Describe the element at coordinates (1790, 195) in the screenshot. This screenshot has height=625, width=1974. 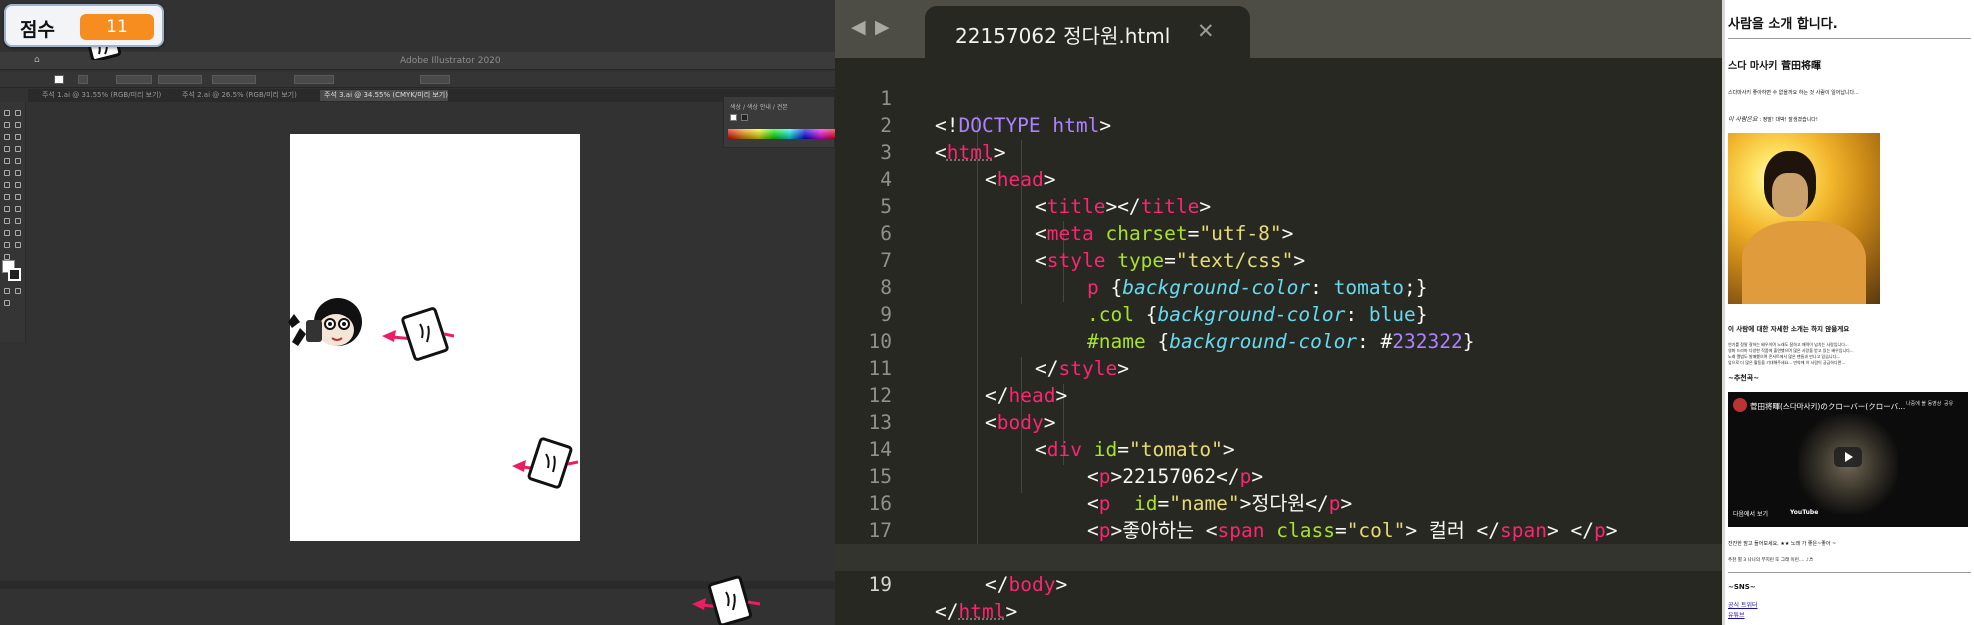
I see `photo-face` at that location.